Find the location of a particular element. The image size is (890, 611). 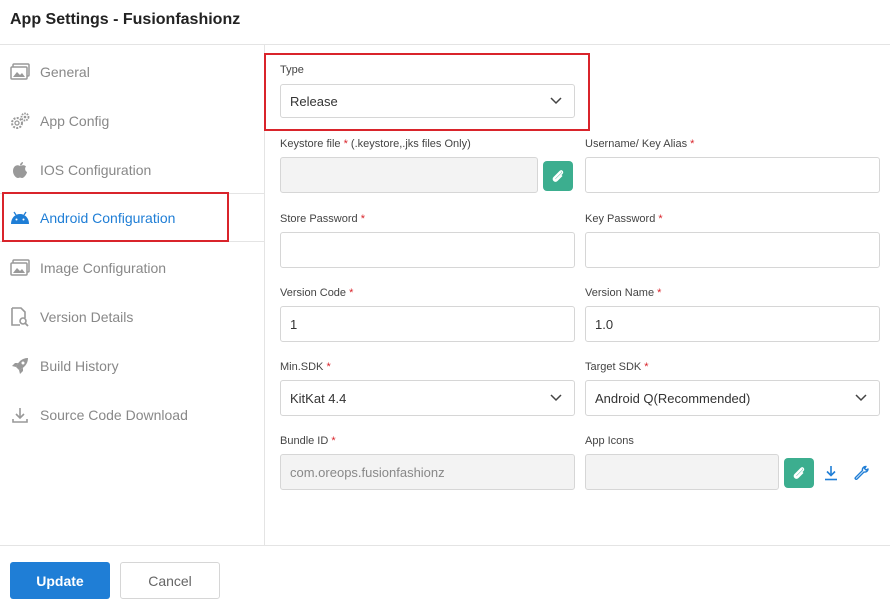

footer: Update Cancel is located at coordinates (445, 578).